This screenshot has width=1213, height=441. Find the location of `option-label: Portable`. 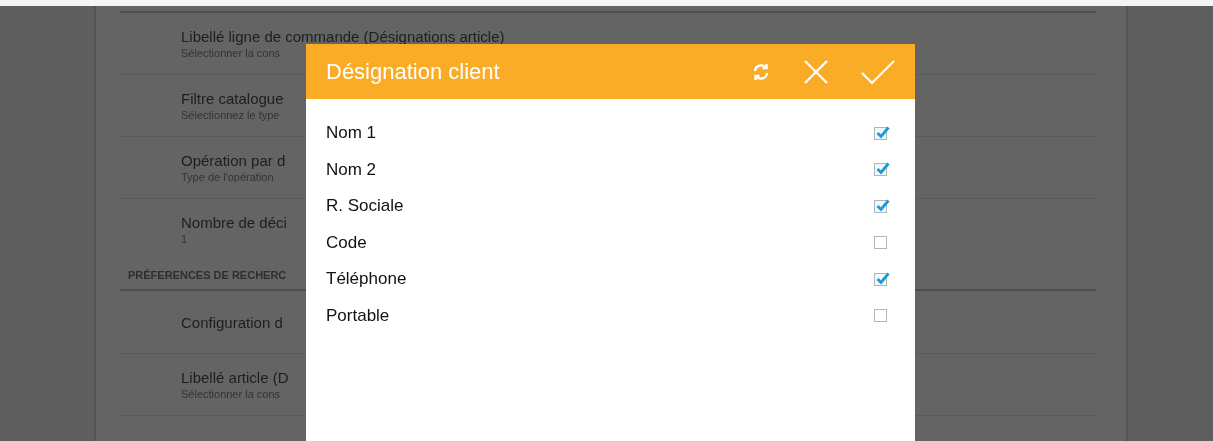

option-label: Portable is located at coordinates (358, 315).